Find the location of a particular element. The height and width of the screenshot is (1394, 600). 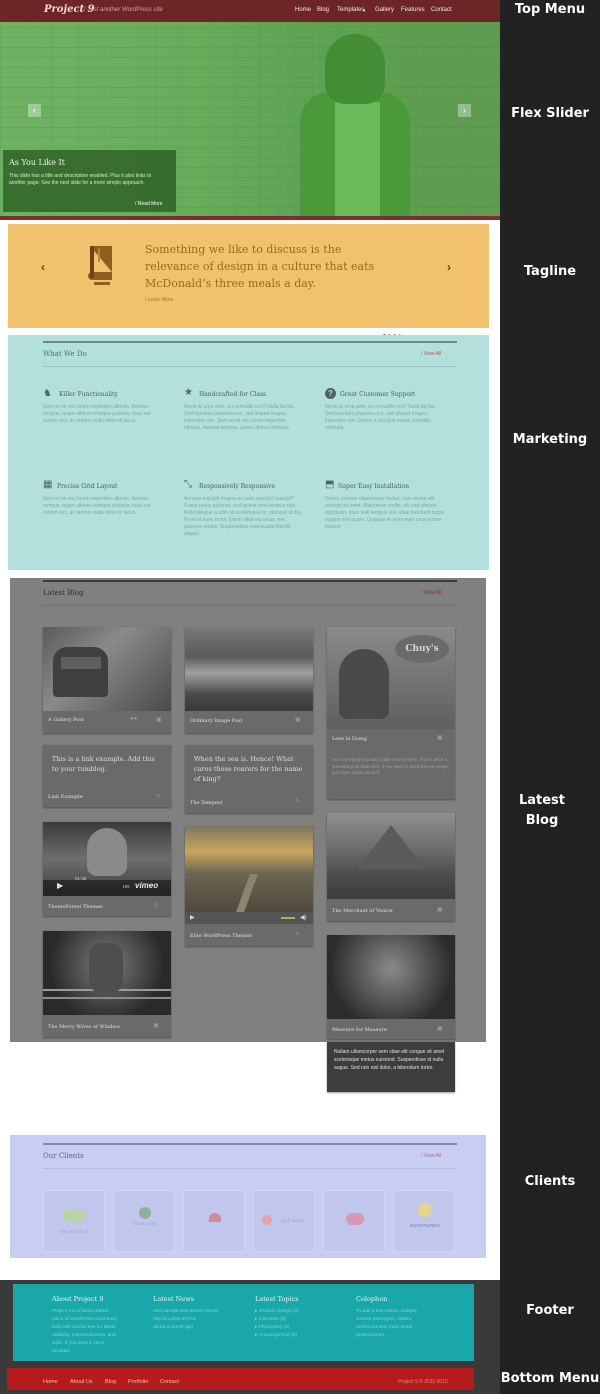

slider-prev-arrow: ‹ is located at coordinates (34, 110).